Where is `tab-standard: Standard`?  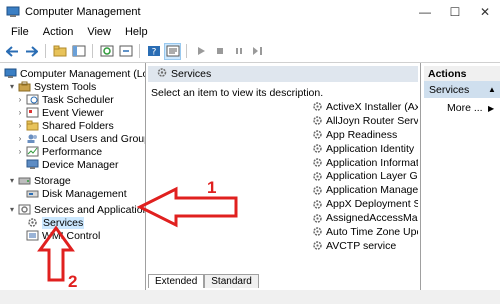
tab-standard: Standard is located at coordinates (231, 281).